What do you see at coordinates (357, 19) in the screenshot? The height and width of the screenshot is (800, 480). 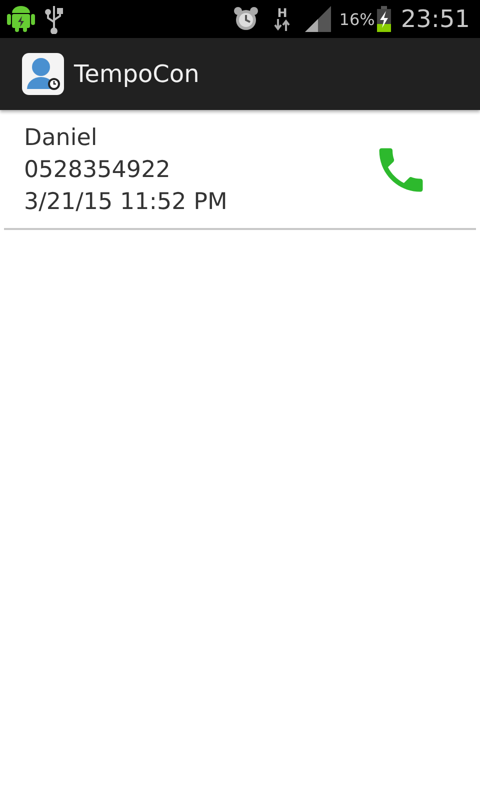 I see `battery-percent: 16%` at bounding box center [357, 19].